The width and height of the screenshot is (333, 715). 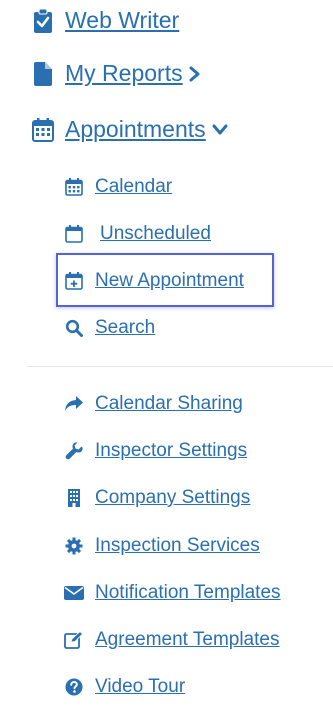 I want to click on nav-item-company-settings: Company Settings, so click(x=157, y=498).